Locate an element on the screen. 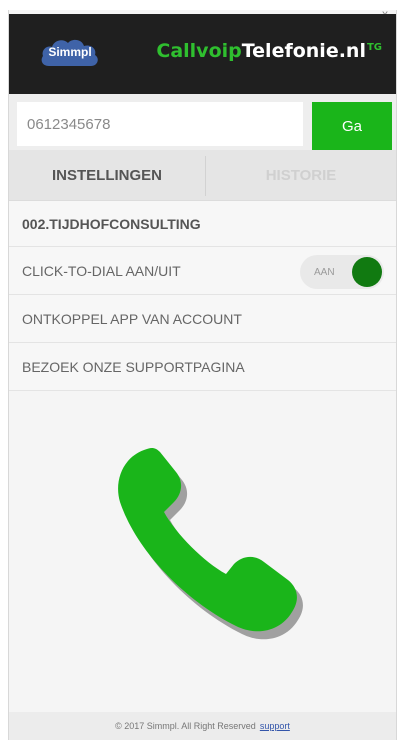  disconnect-app-link: ONTKOPPEL APP VAN ACCOUNT is located at coordinates (202, 319).